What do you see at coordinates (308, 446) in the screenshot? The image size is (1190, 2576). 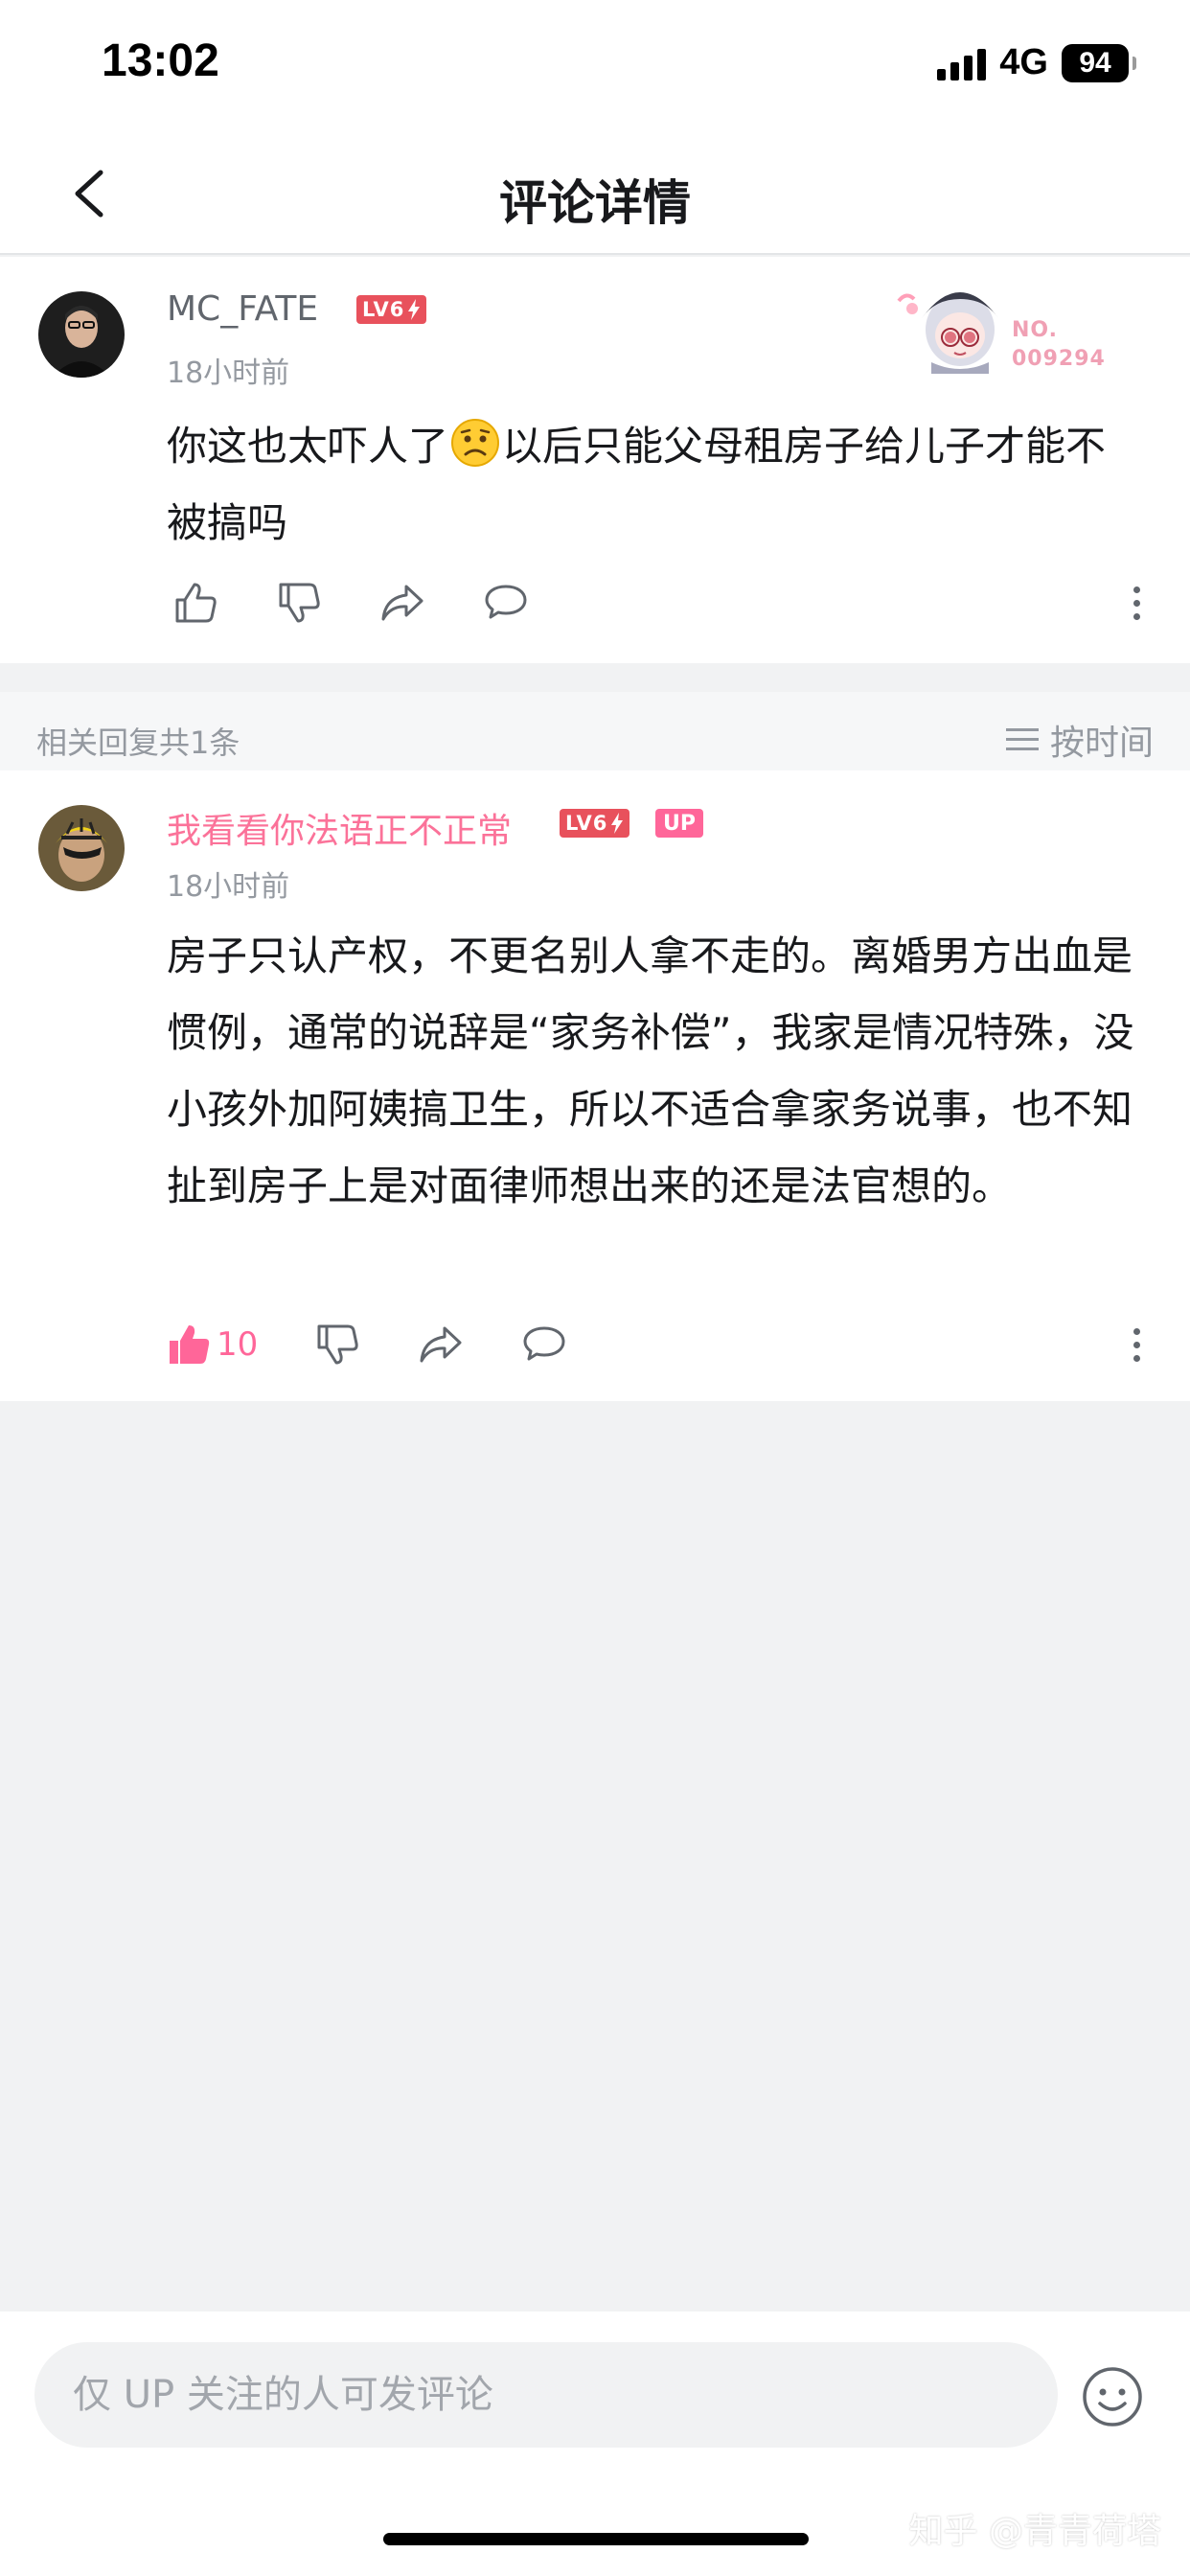 I see `comment-text-part1: 你这也太吓人了` at bounding box center [308, 446].